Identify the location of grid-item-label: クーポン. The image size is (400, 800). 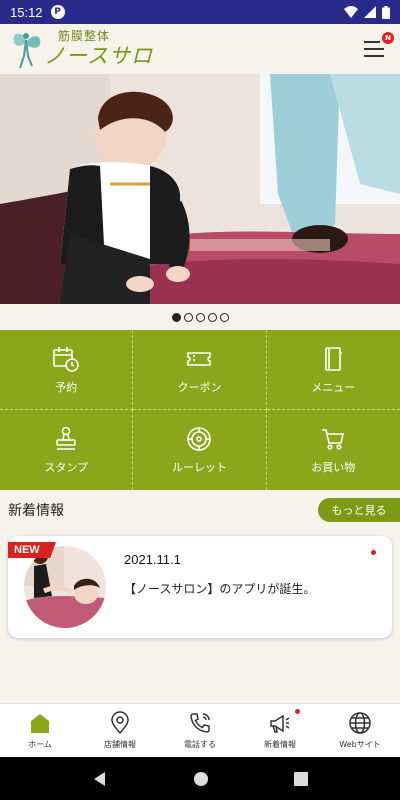
(199, 387).